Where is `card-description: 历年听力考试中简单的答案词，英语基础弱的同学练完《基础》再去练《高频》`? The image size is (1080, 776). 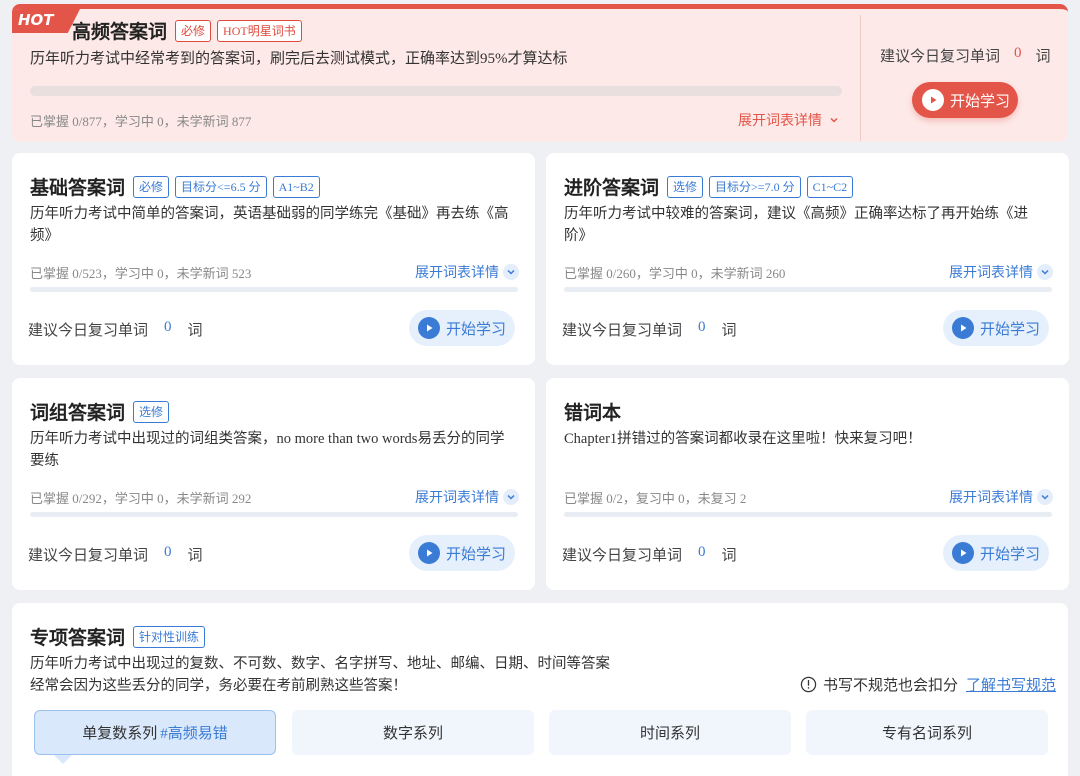
card-description: 历年听力考试中简单的答案词，英语基础弱的同学练完《基础》再去练《高频》 is located at coordinates (269, 225).